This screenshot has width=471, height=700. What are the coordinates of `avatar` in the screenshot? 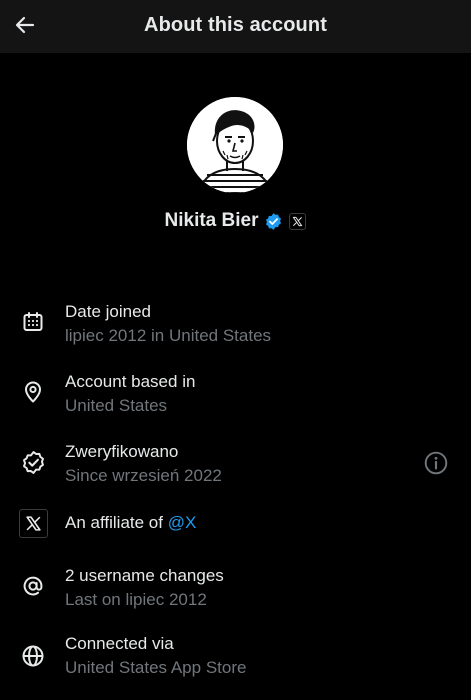 It's located at (235, 145).